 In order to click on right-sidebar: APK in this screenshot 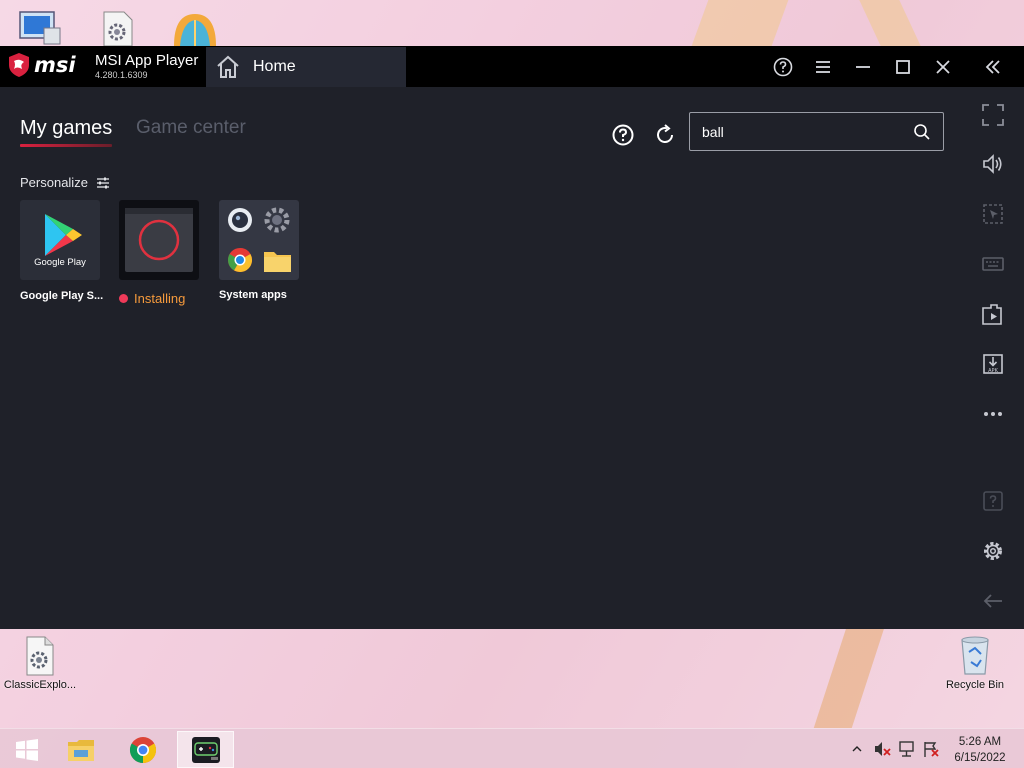, I will do `click(997, 358)`.